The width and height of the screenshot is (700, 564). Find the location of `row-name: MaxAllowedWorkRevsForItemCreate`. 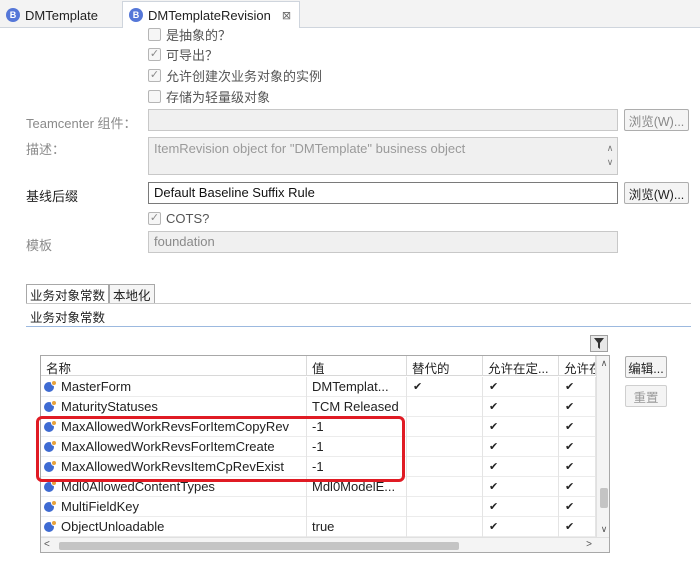

row-name: MaxAllowedWorkRevsForItemCreate is located at coordinates (168, 446).